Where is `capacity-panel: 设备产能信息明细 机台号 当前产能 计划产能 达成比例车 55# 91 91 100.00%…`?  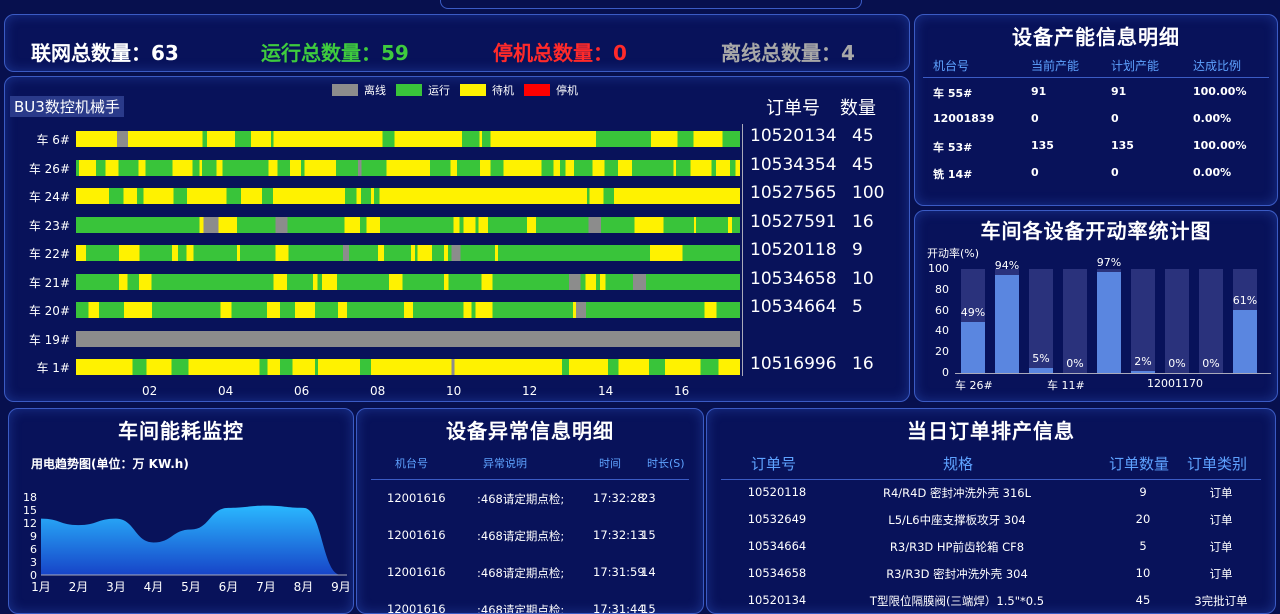
capacity-panel: 设备产能信息明细 机台号 当前产能 计划产能 达成比例车 55# 91 91 100.00%… is located at coordinates (1096, 110).